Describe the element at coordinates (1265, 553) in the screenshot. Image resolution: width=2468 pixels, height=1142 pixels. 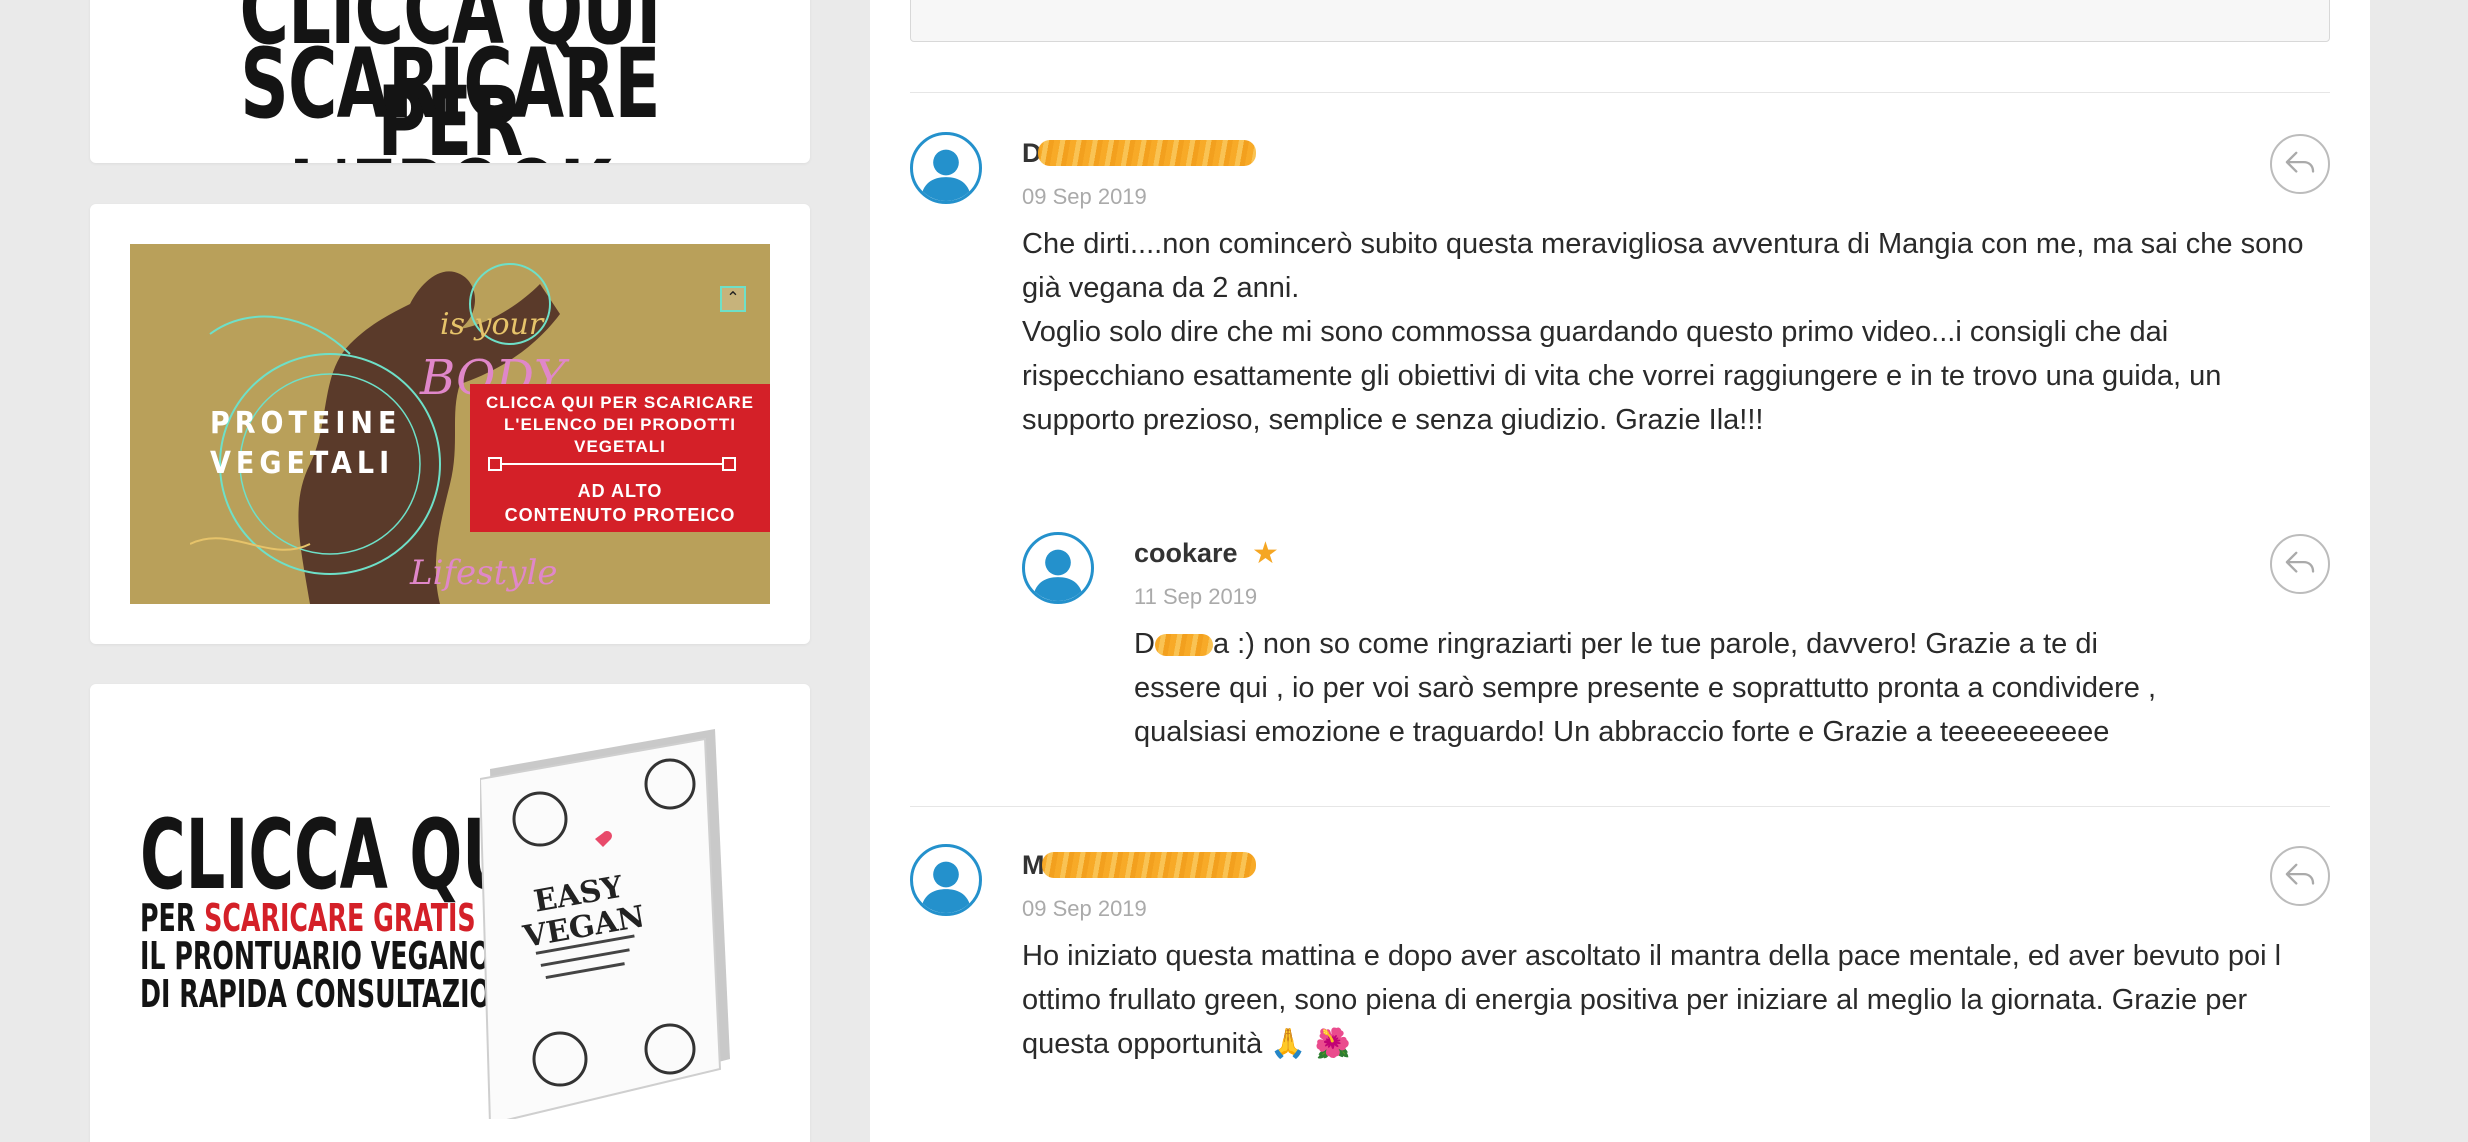
I see `author-star-icon: ★` at that location.